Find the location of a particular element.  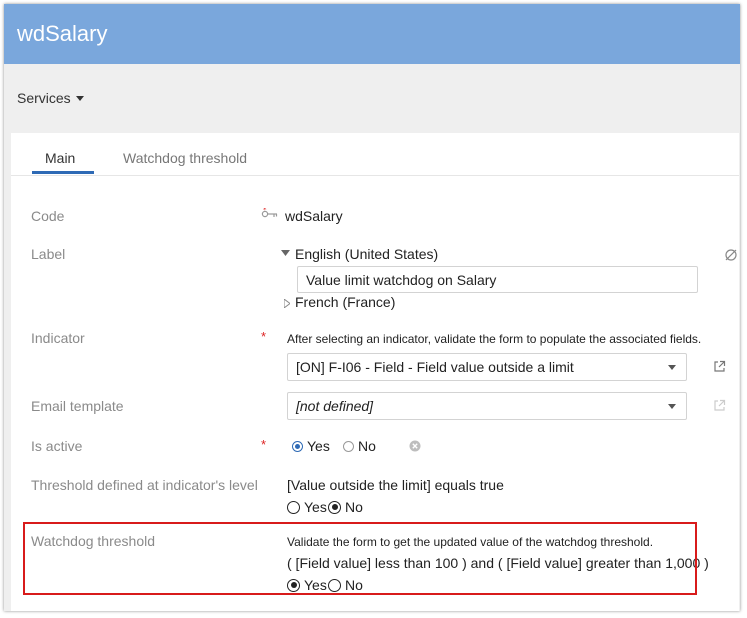

is-active-no-option: No is located at coordinates (359, 446).